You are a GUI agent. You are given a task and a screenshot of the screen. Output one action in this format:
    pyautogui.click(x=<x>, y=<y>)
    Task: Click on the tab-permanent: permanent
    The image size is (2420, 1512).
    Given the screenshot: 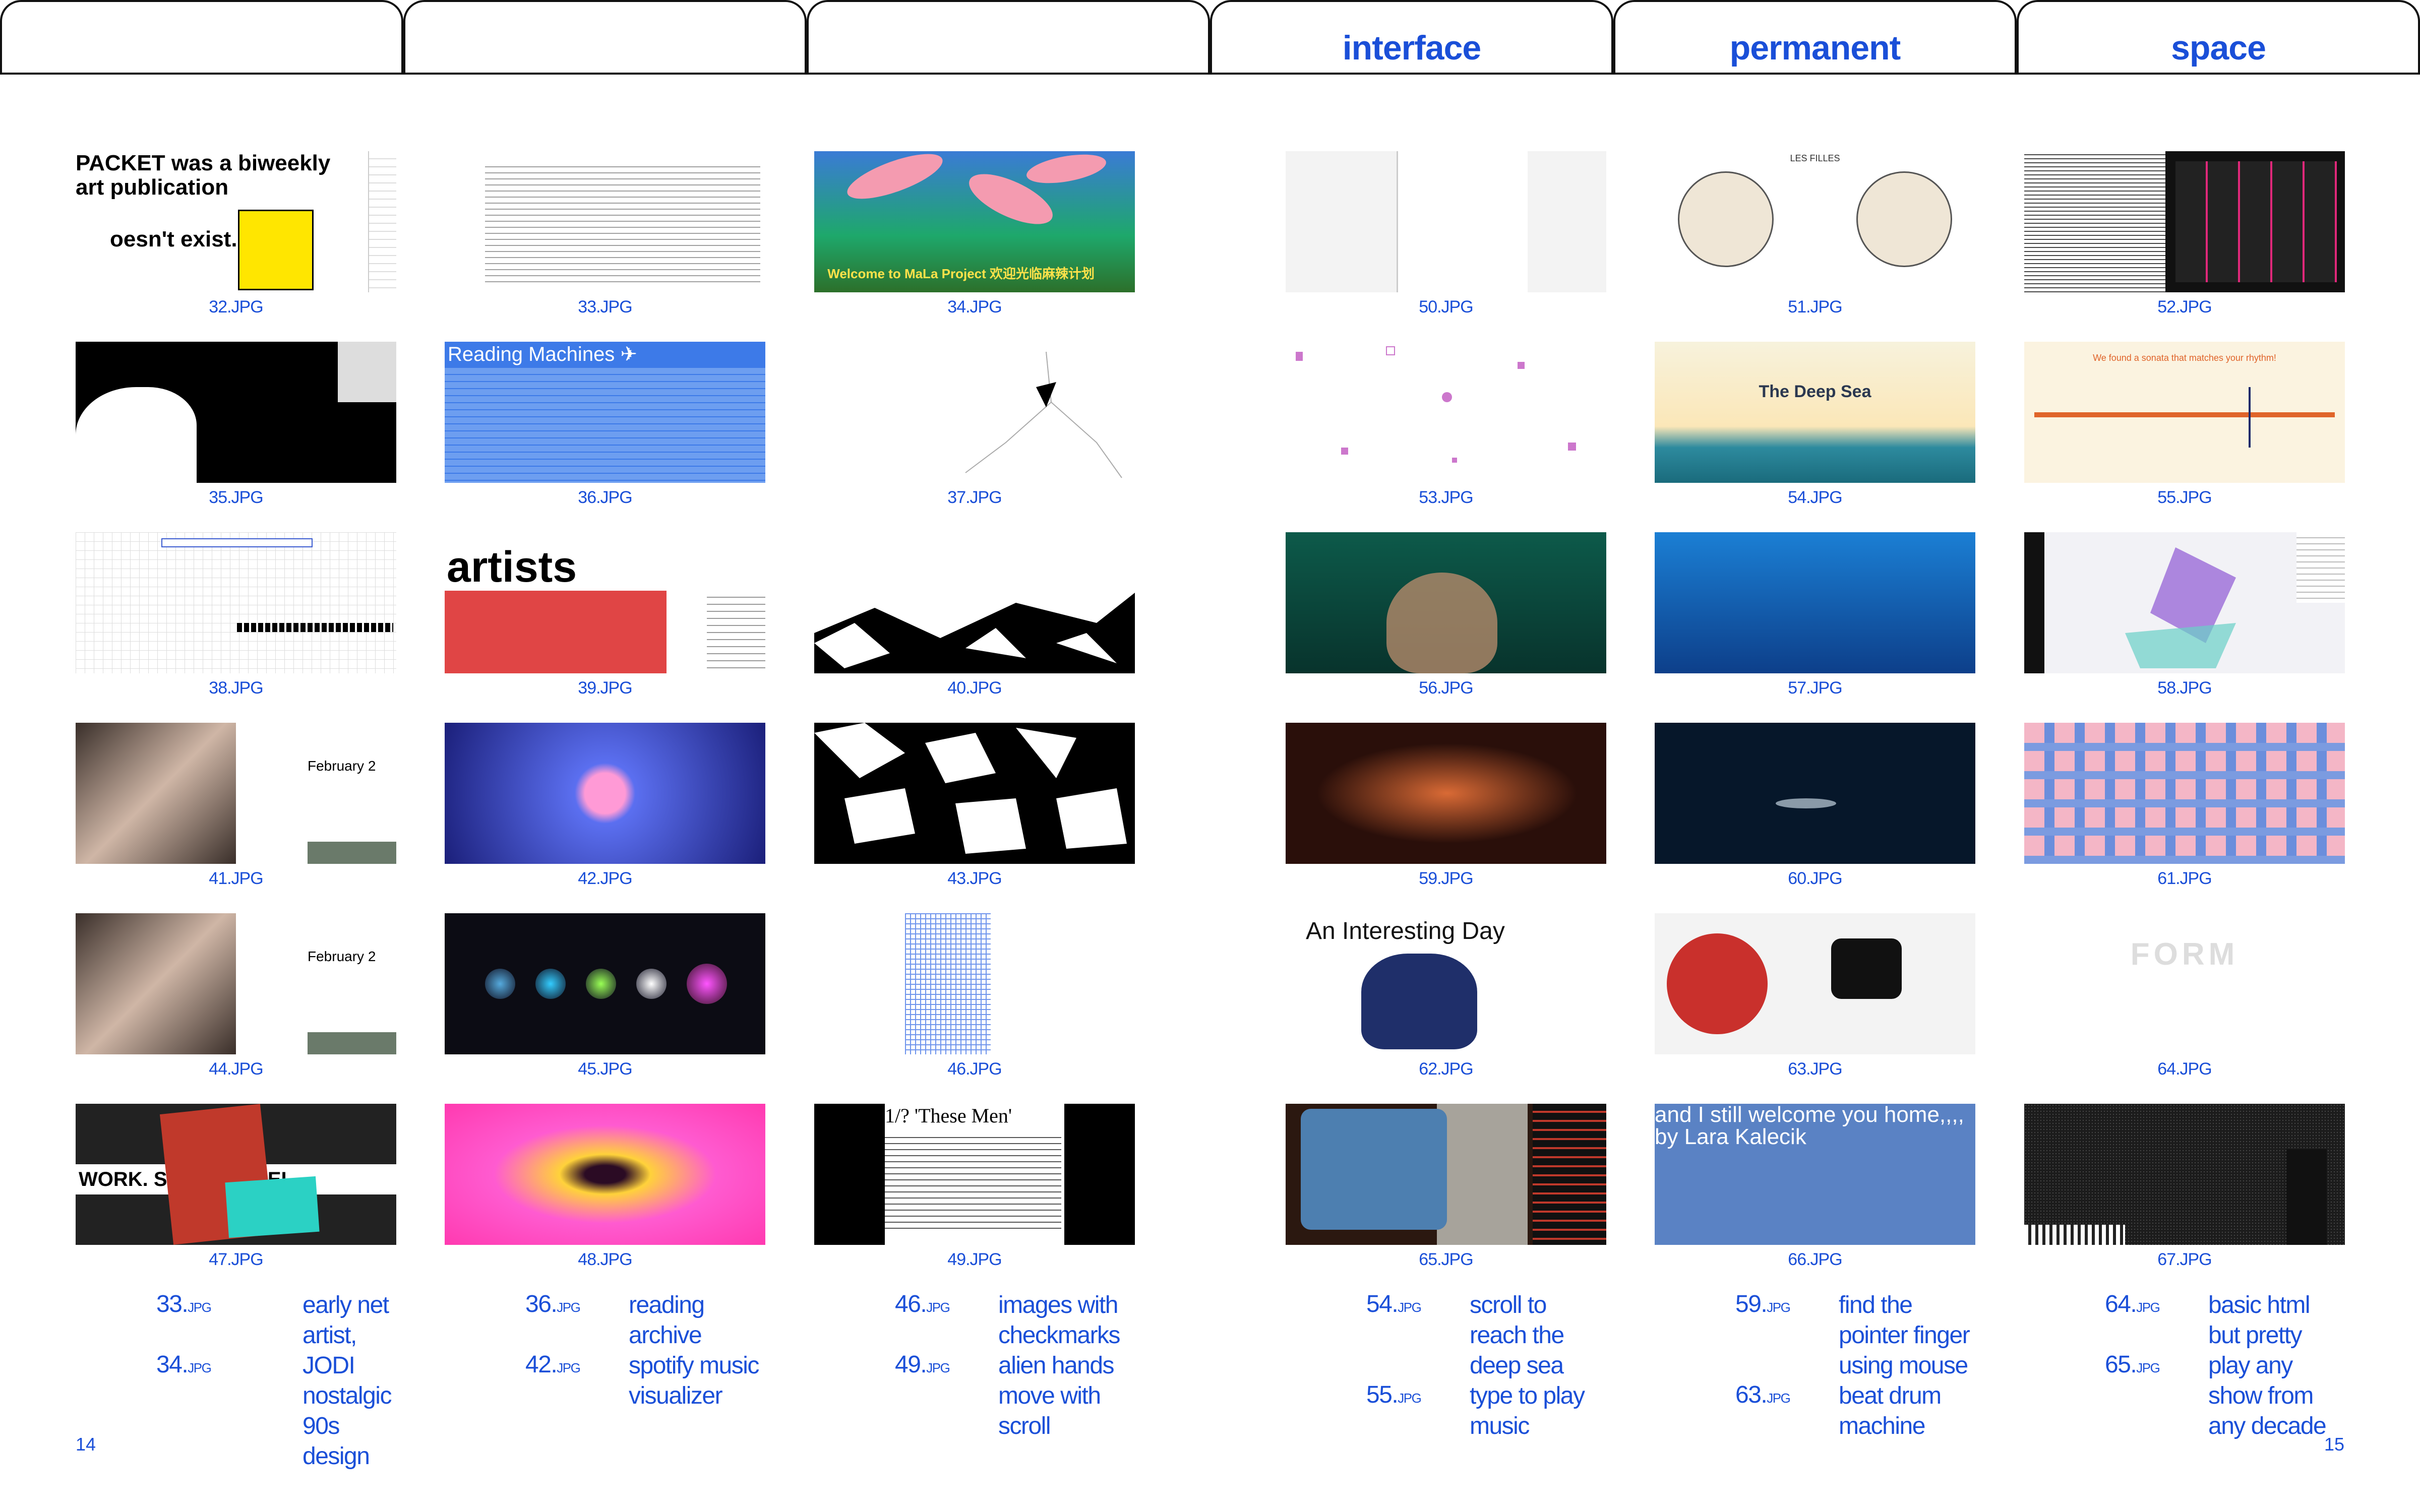 What is the action you would take?
    pyautogui.click(x=1815, y=38)
    